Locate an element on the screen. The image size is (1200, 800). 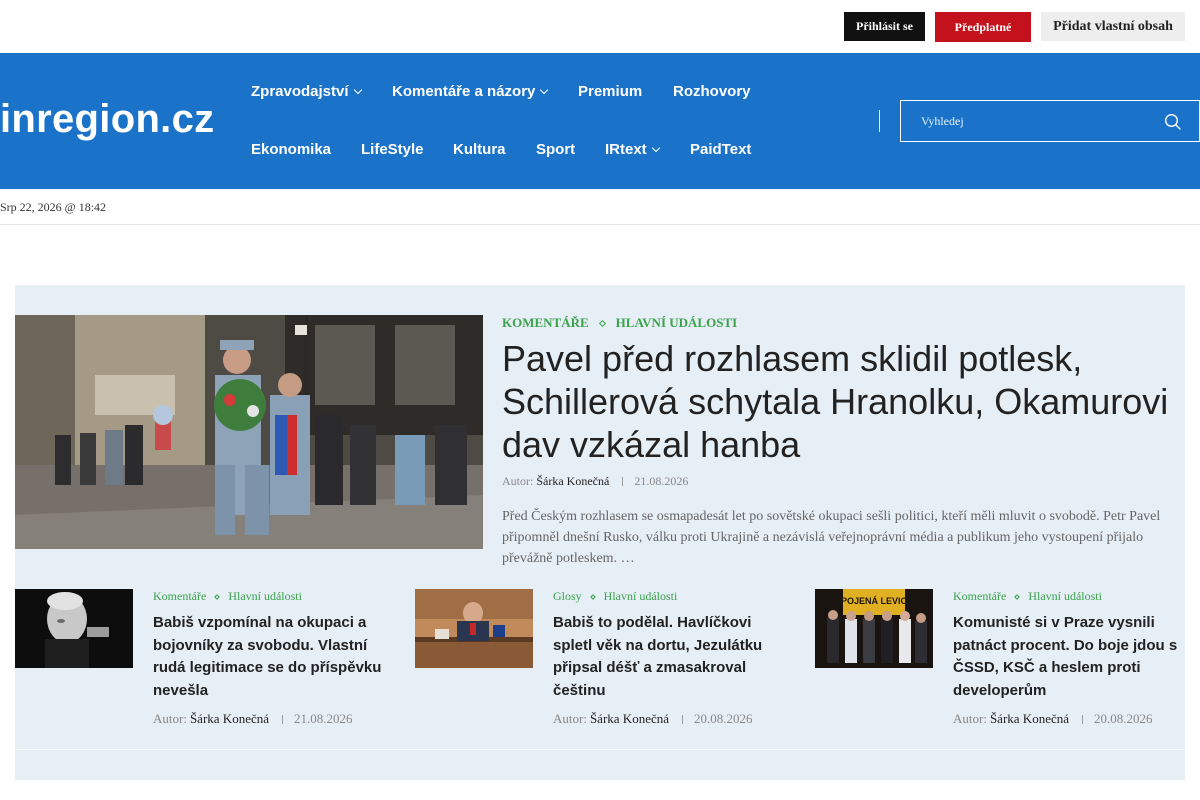
article-categories: Glosy Hlavní události is located at coordinates (615, 596).